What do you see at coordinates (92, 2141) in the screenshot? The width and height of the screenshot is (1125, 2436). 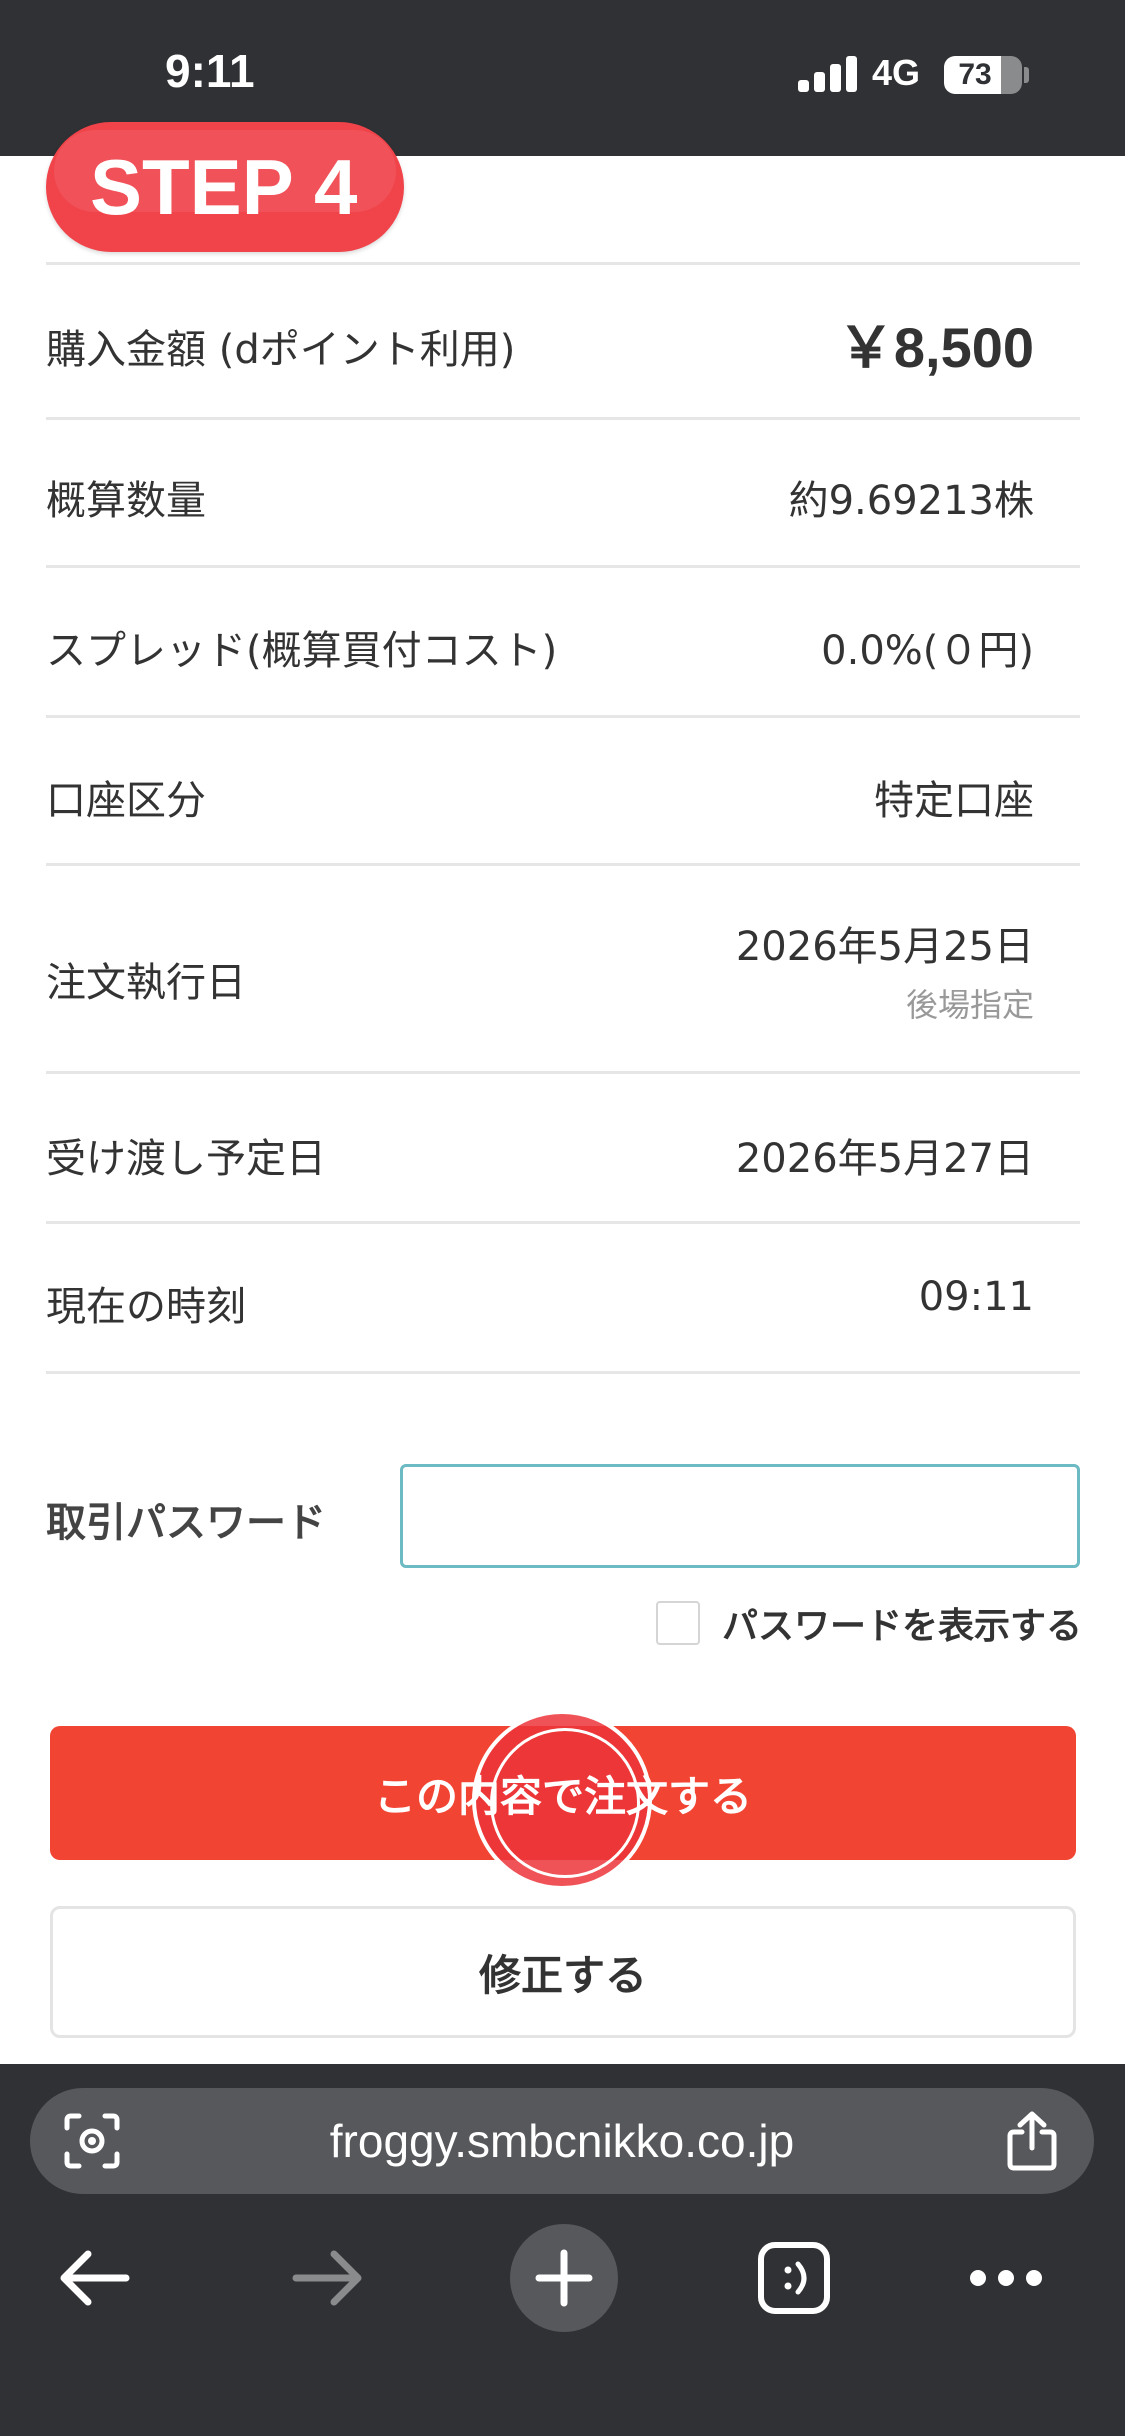 I see `lens-icon` at bounding box center [92, 2141].